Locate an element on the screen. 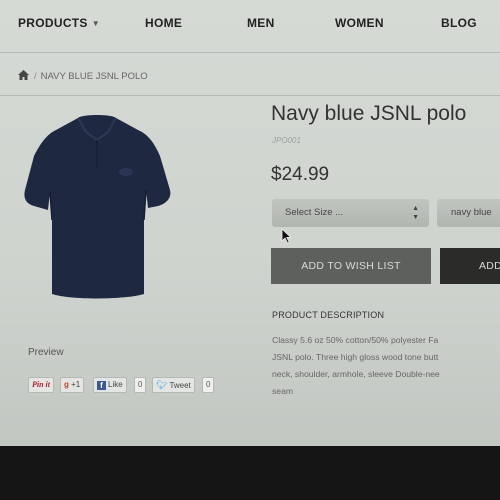  color-select: navy blue is located at coordinates (468, 213).